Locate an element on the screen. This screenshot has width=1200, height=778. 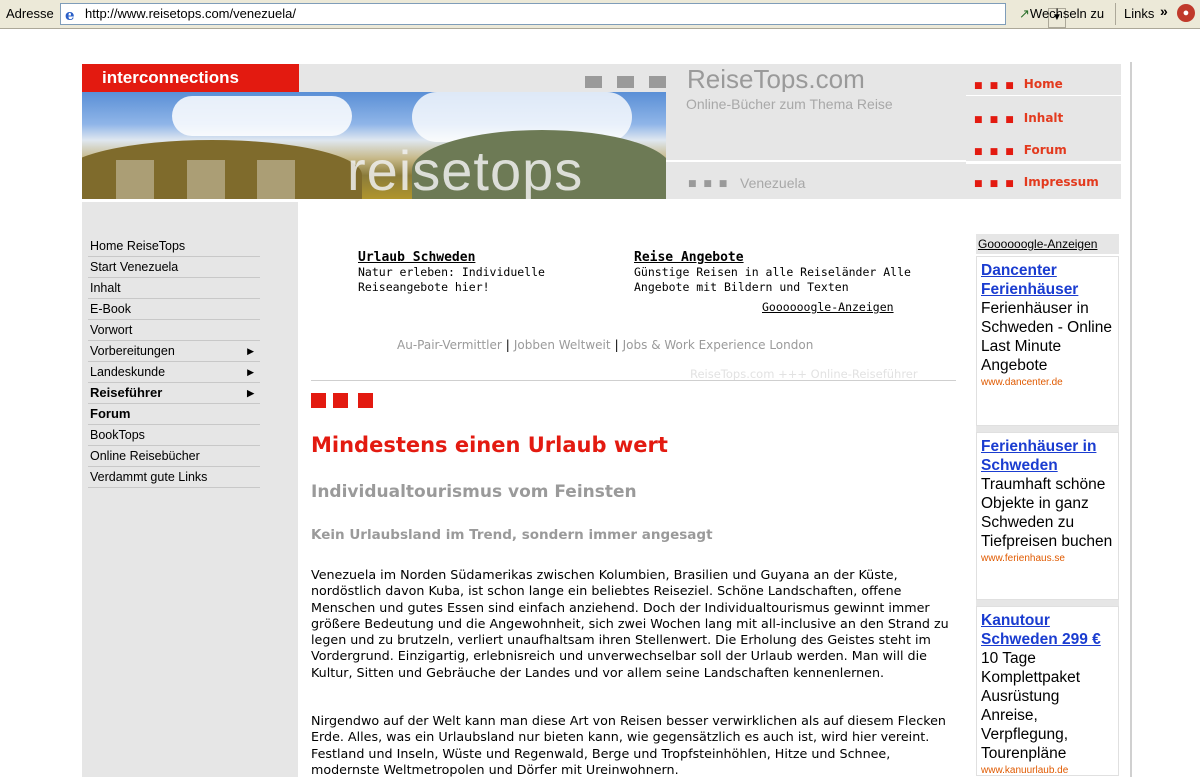
sidebar-item: Online Reisebücher is located at coordinates (174, 456).